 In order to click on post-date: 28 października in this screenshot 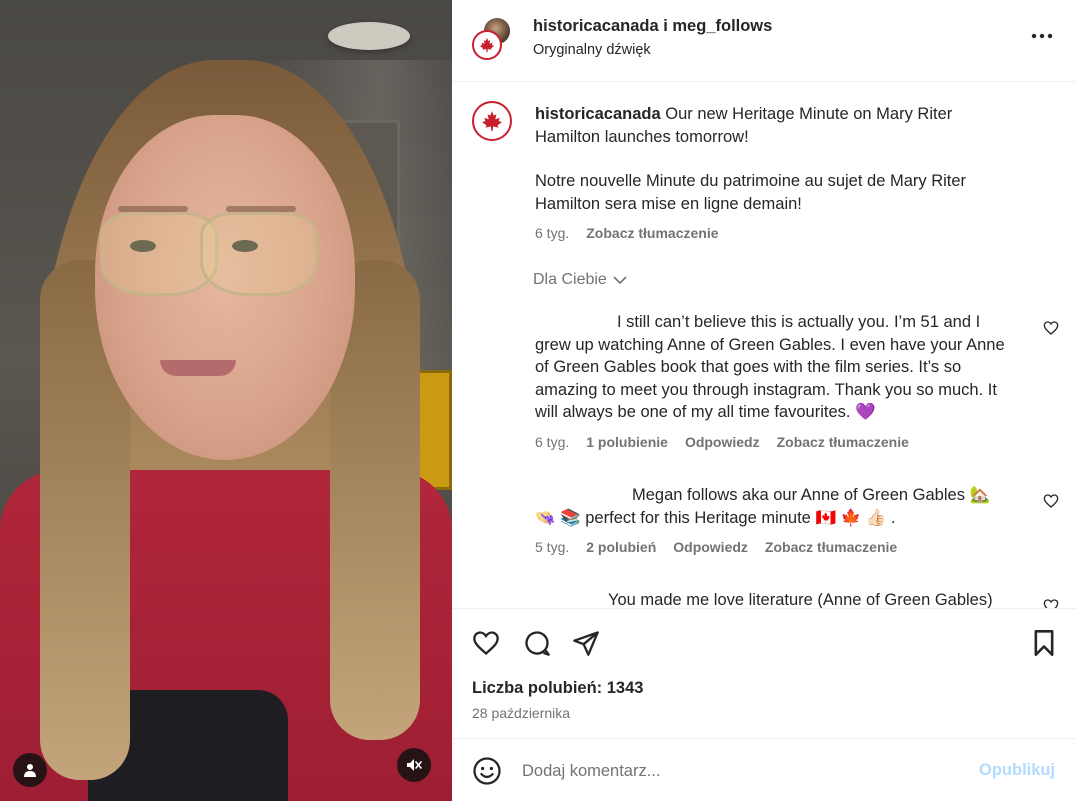, I will do `click(521, 713)`.